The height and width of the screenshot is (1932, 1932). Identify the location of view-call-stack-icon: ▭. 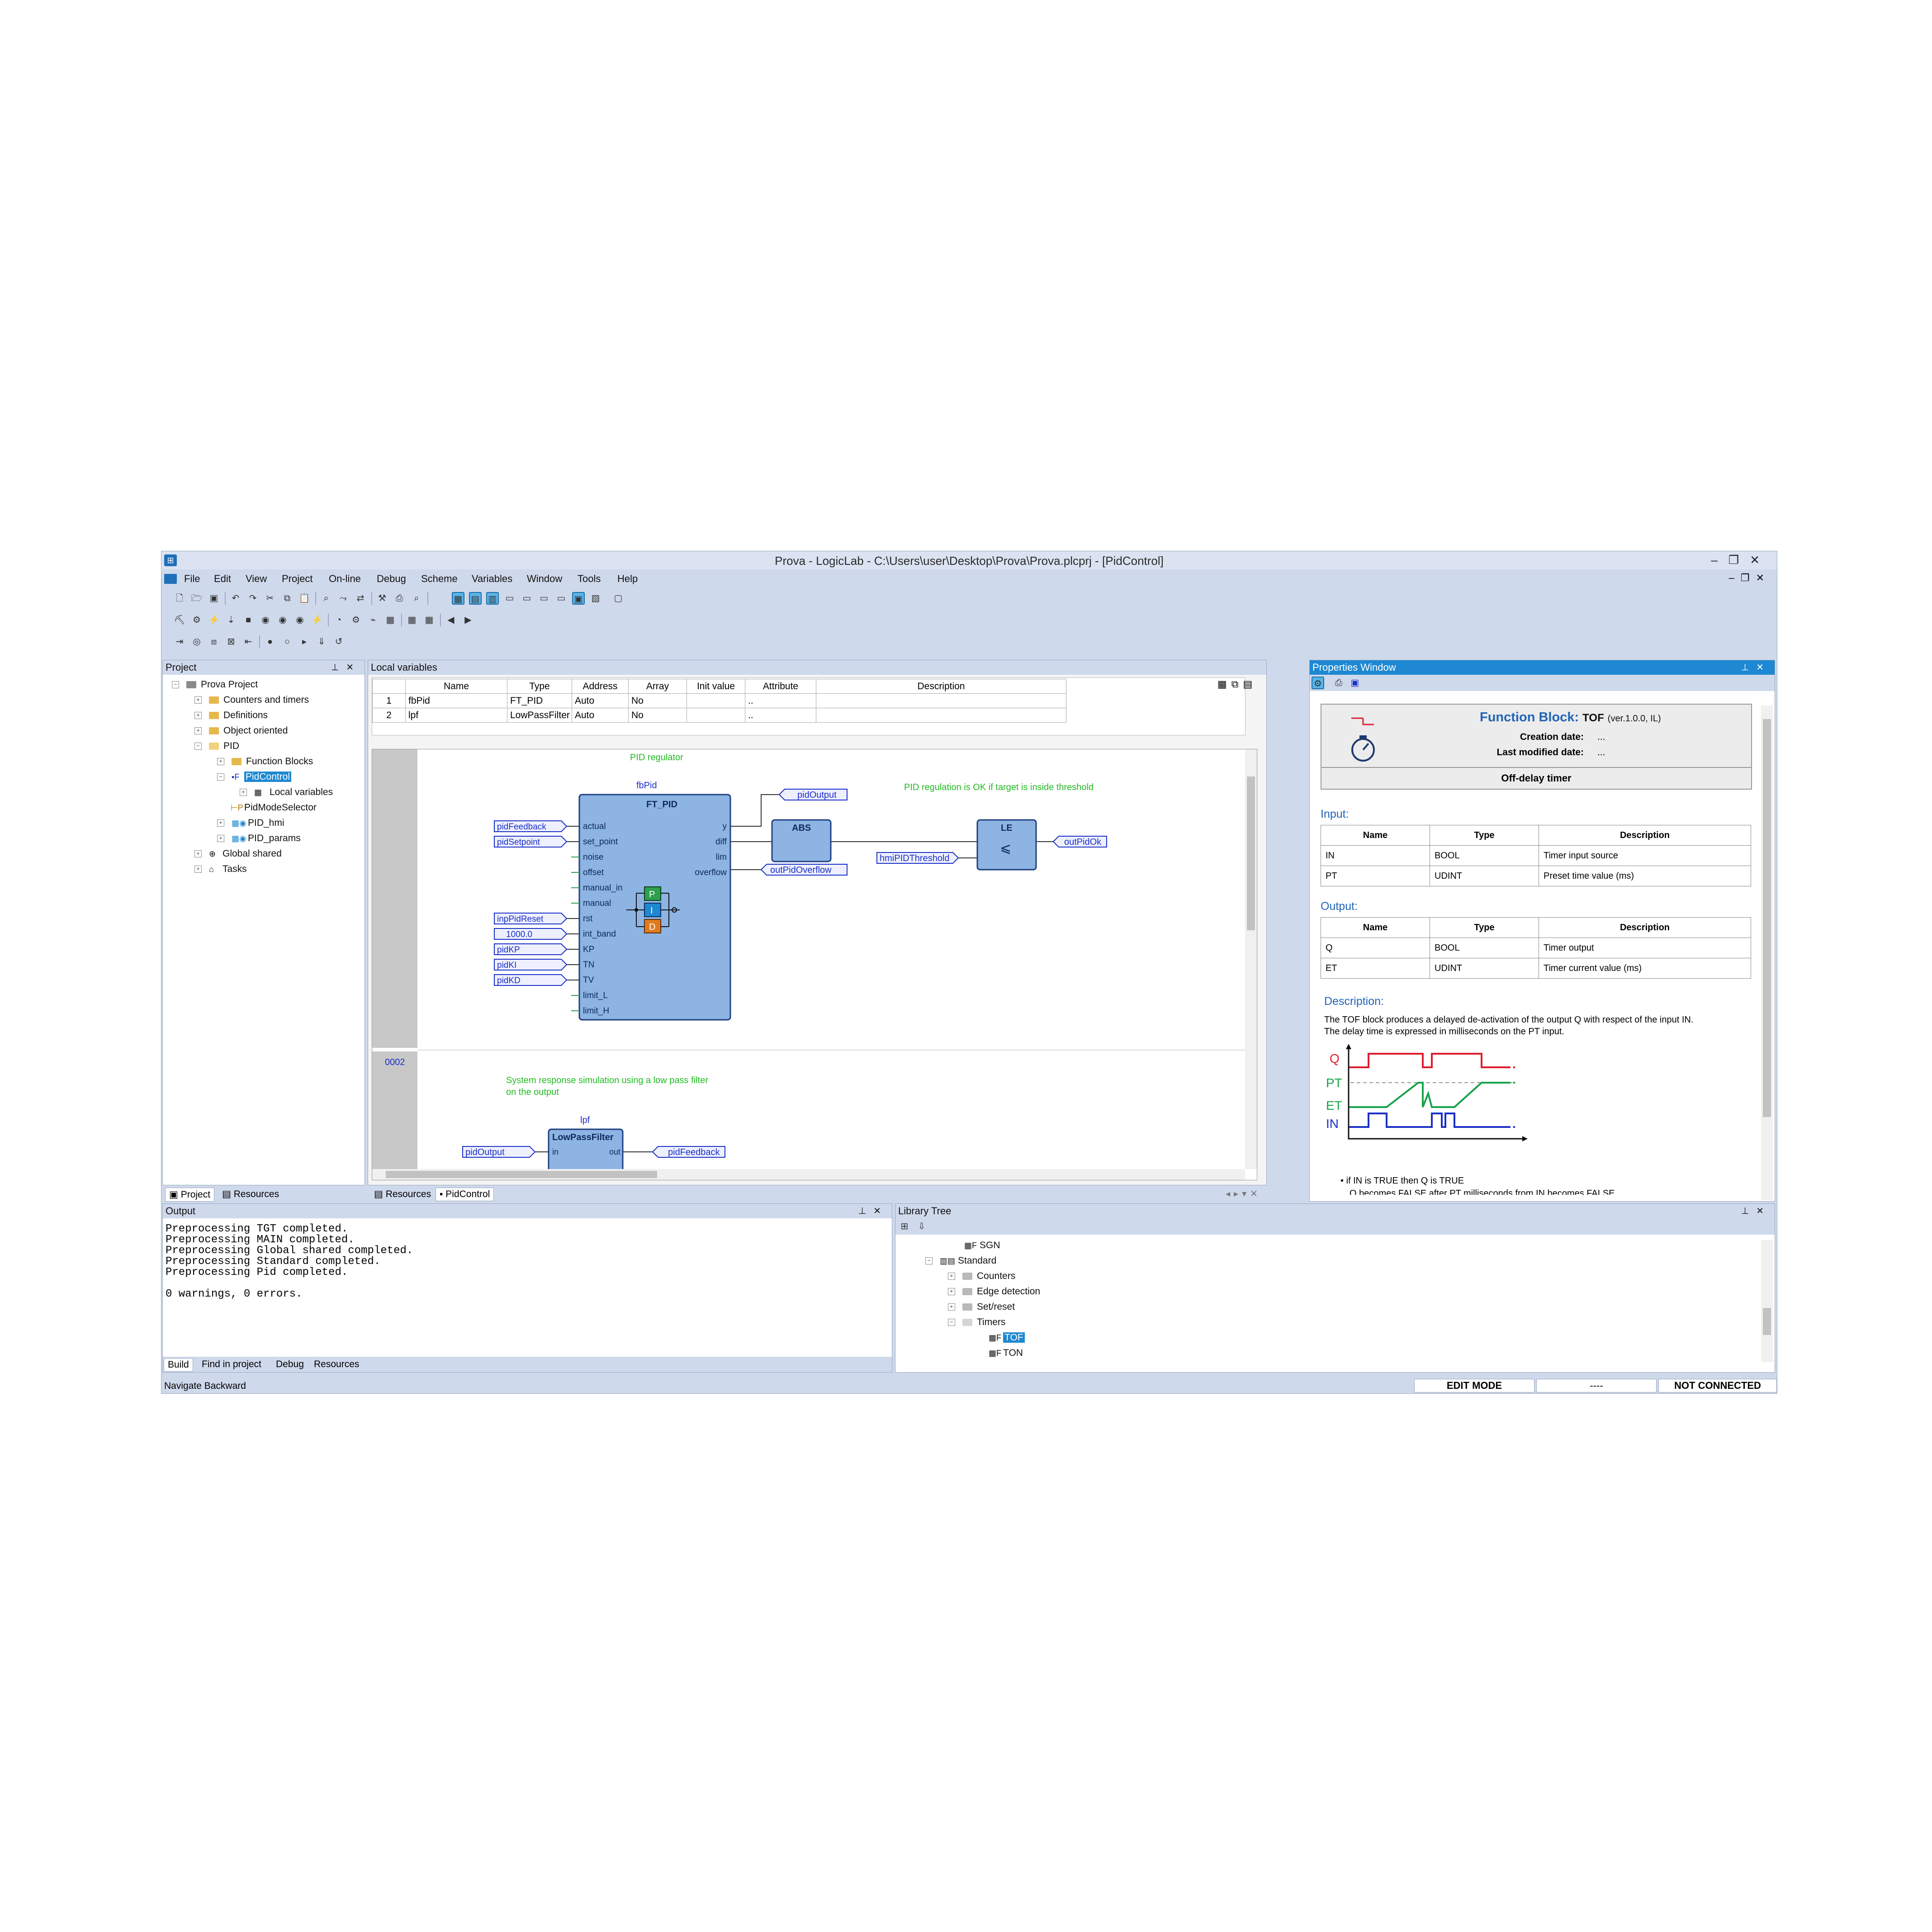
(561, 599).